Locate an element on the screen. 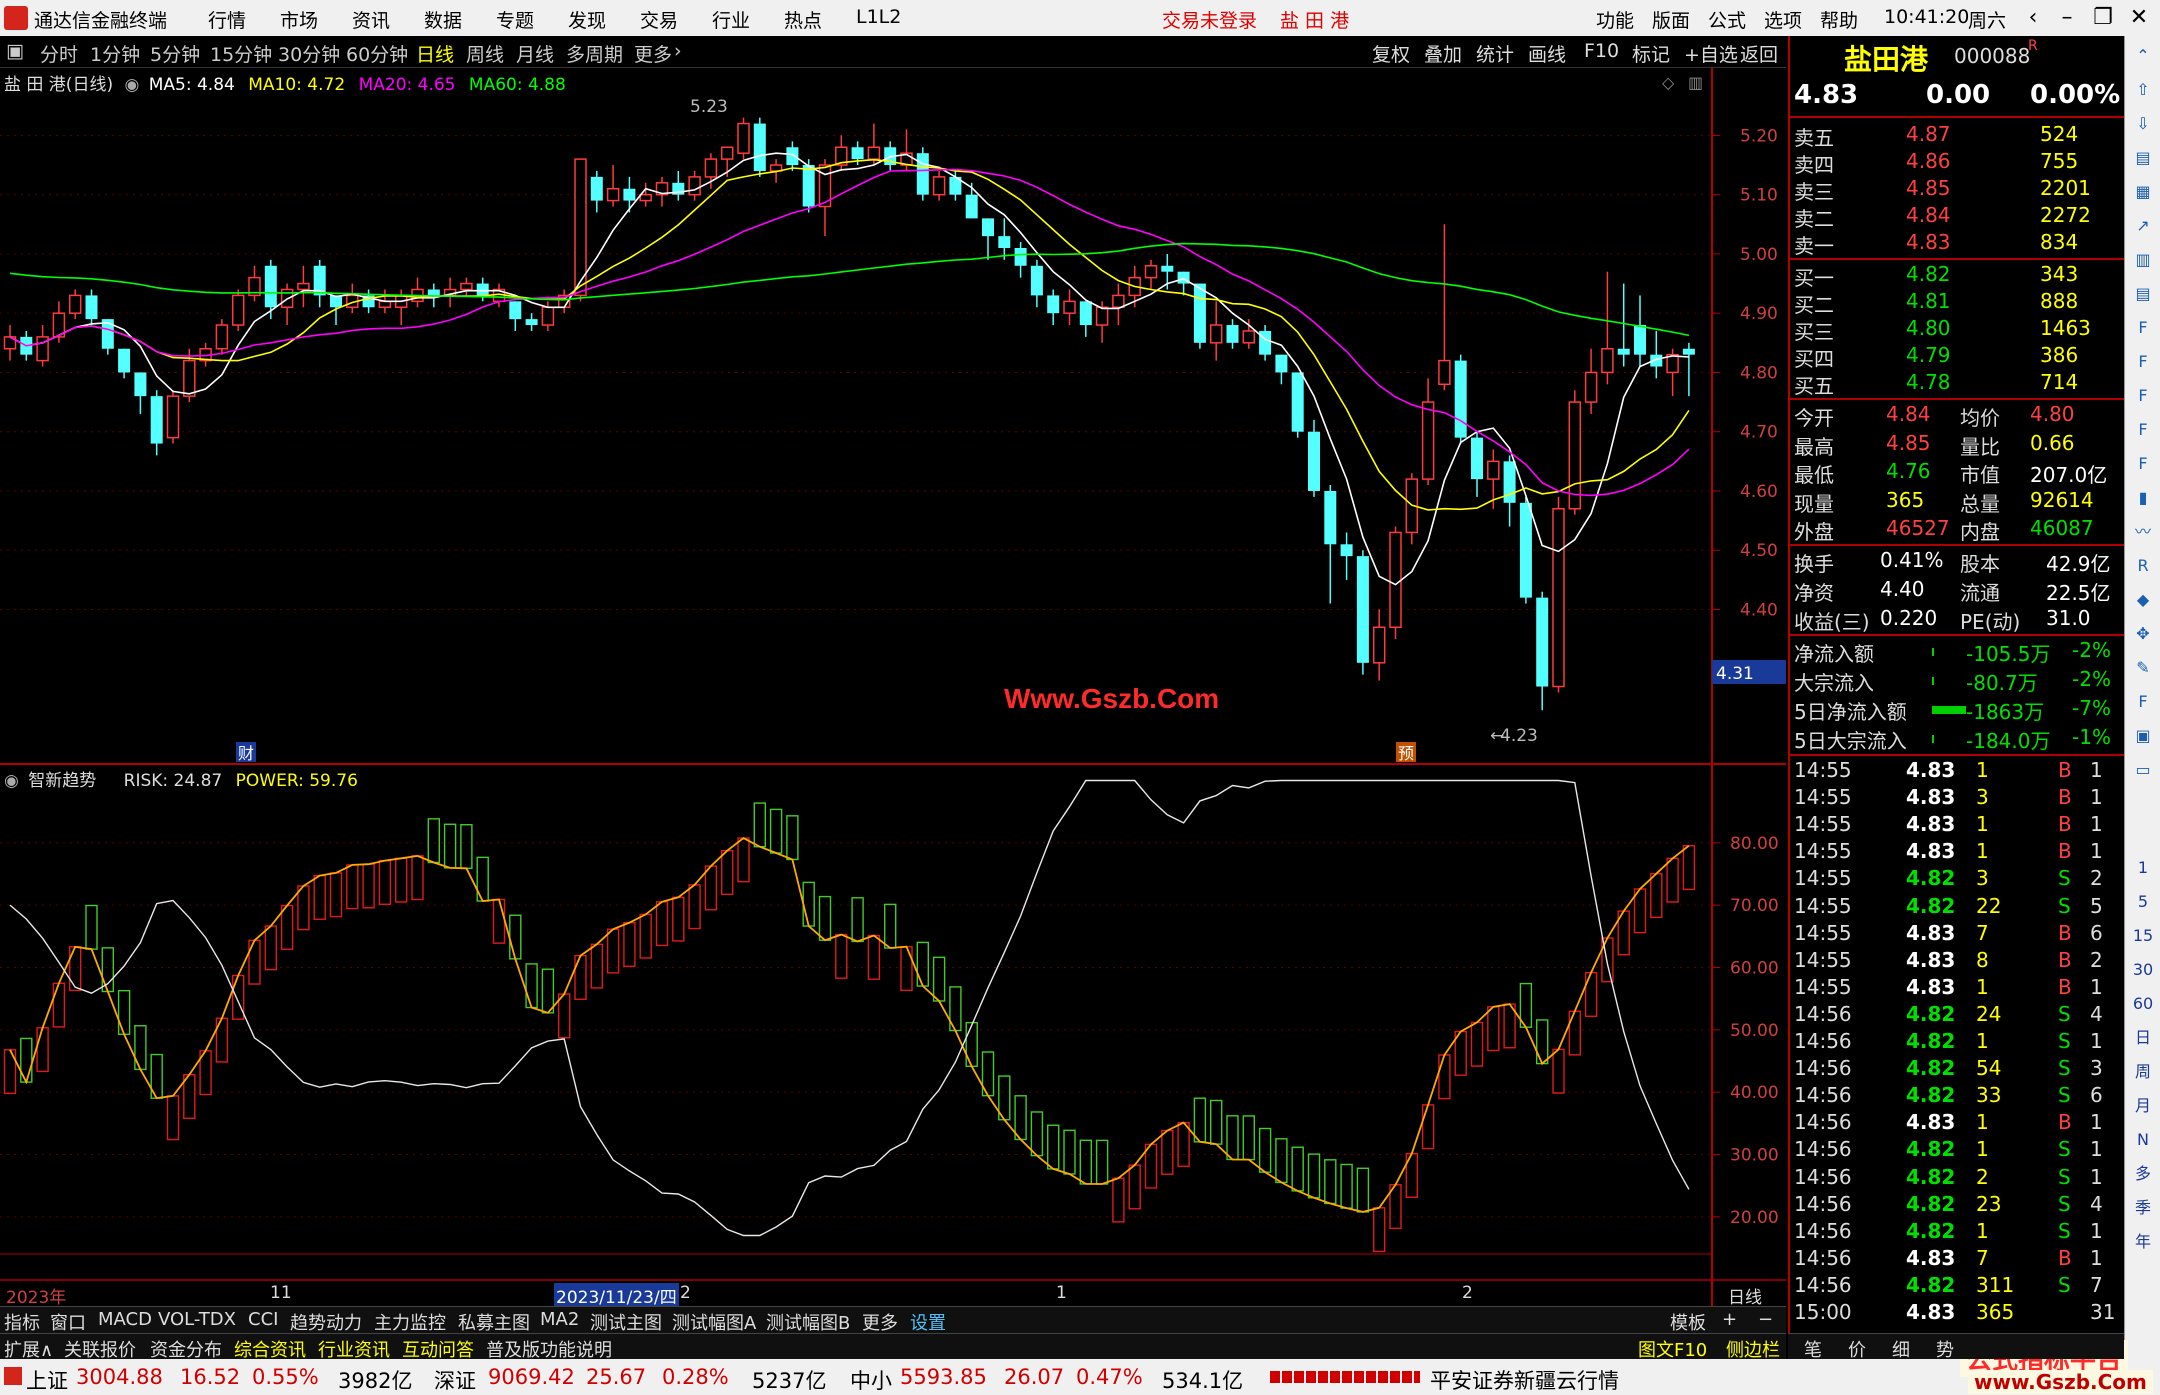 Image resolution: width=2160 pixels, height=1395 pixels. tick-row: 14:56 4.82 2 S 1 is located at coordinates (1958, 1178).